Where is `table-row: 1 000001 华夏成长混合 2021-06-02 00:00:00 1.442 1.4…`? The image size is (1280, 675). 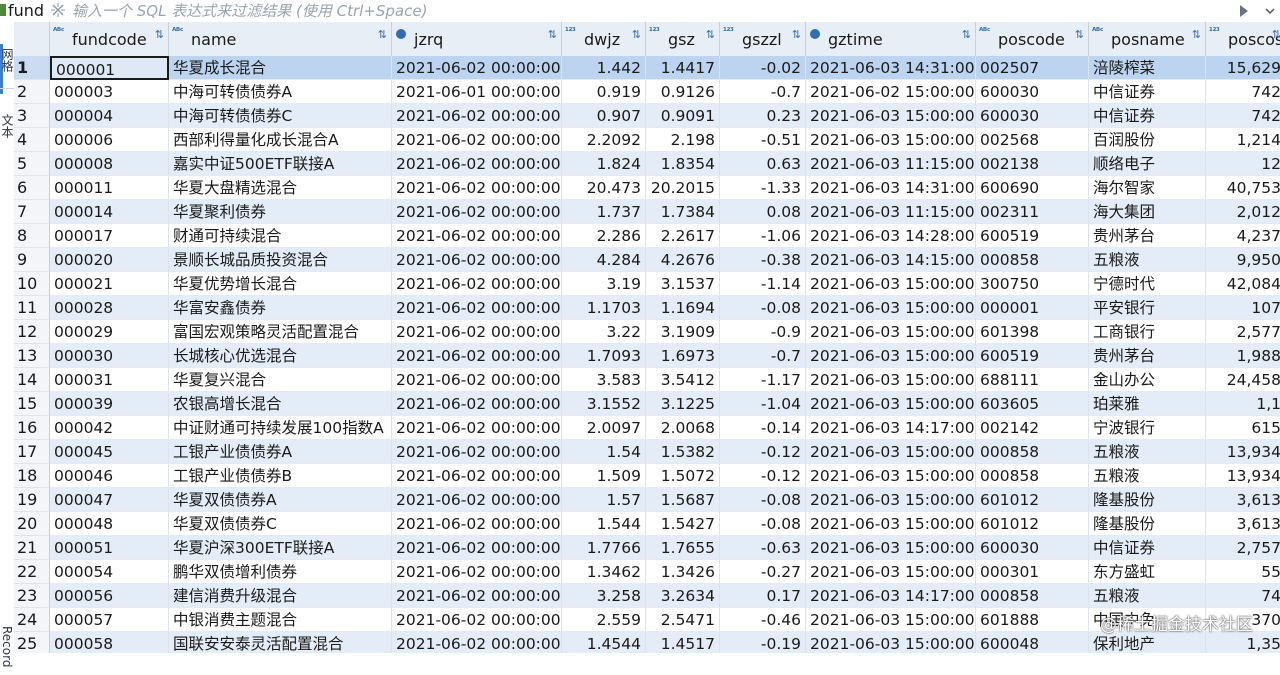 table-row: 1 000001 华夏成长混合 2021-06-02 00:00:00 1.442 1.4… is located at coordinates (647, 68).